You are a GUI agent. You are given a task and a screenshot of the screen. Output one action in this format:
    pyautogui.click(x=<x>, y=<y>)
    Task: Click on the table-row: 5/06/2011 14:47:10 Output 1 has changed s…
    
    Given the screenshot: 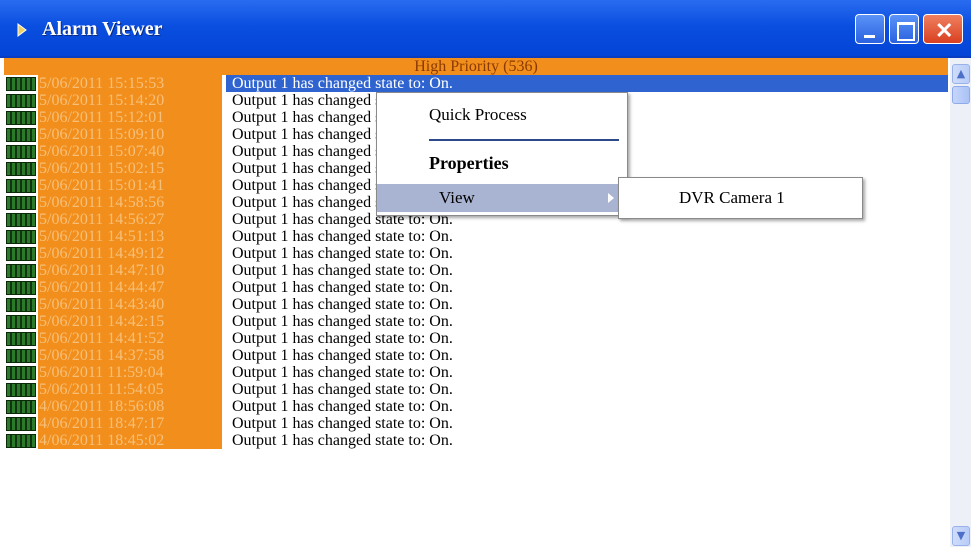 What is the action you would take?
    pyautogui.click(x=477, y=270)
    